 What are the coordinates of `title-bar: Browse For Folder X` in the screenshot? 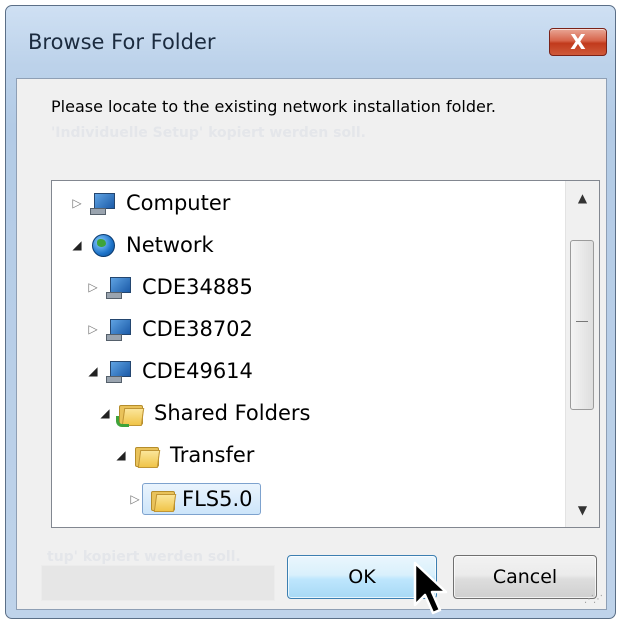 It's located at (310, 42).